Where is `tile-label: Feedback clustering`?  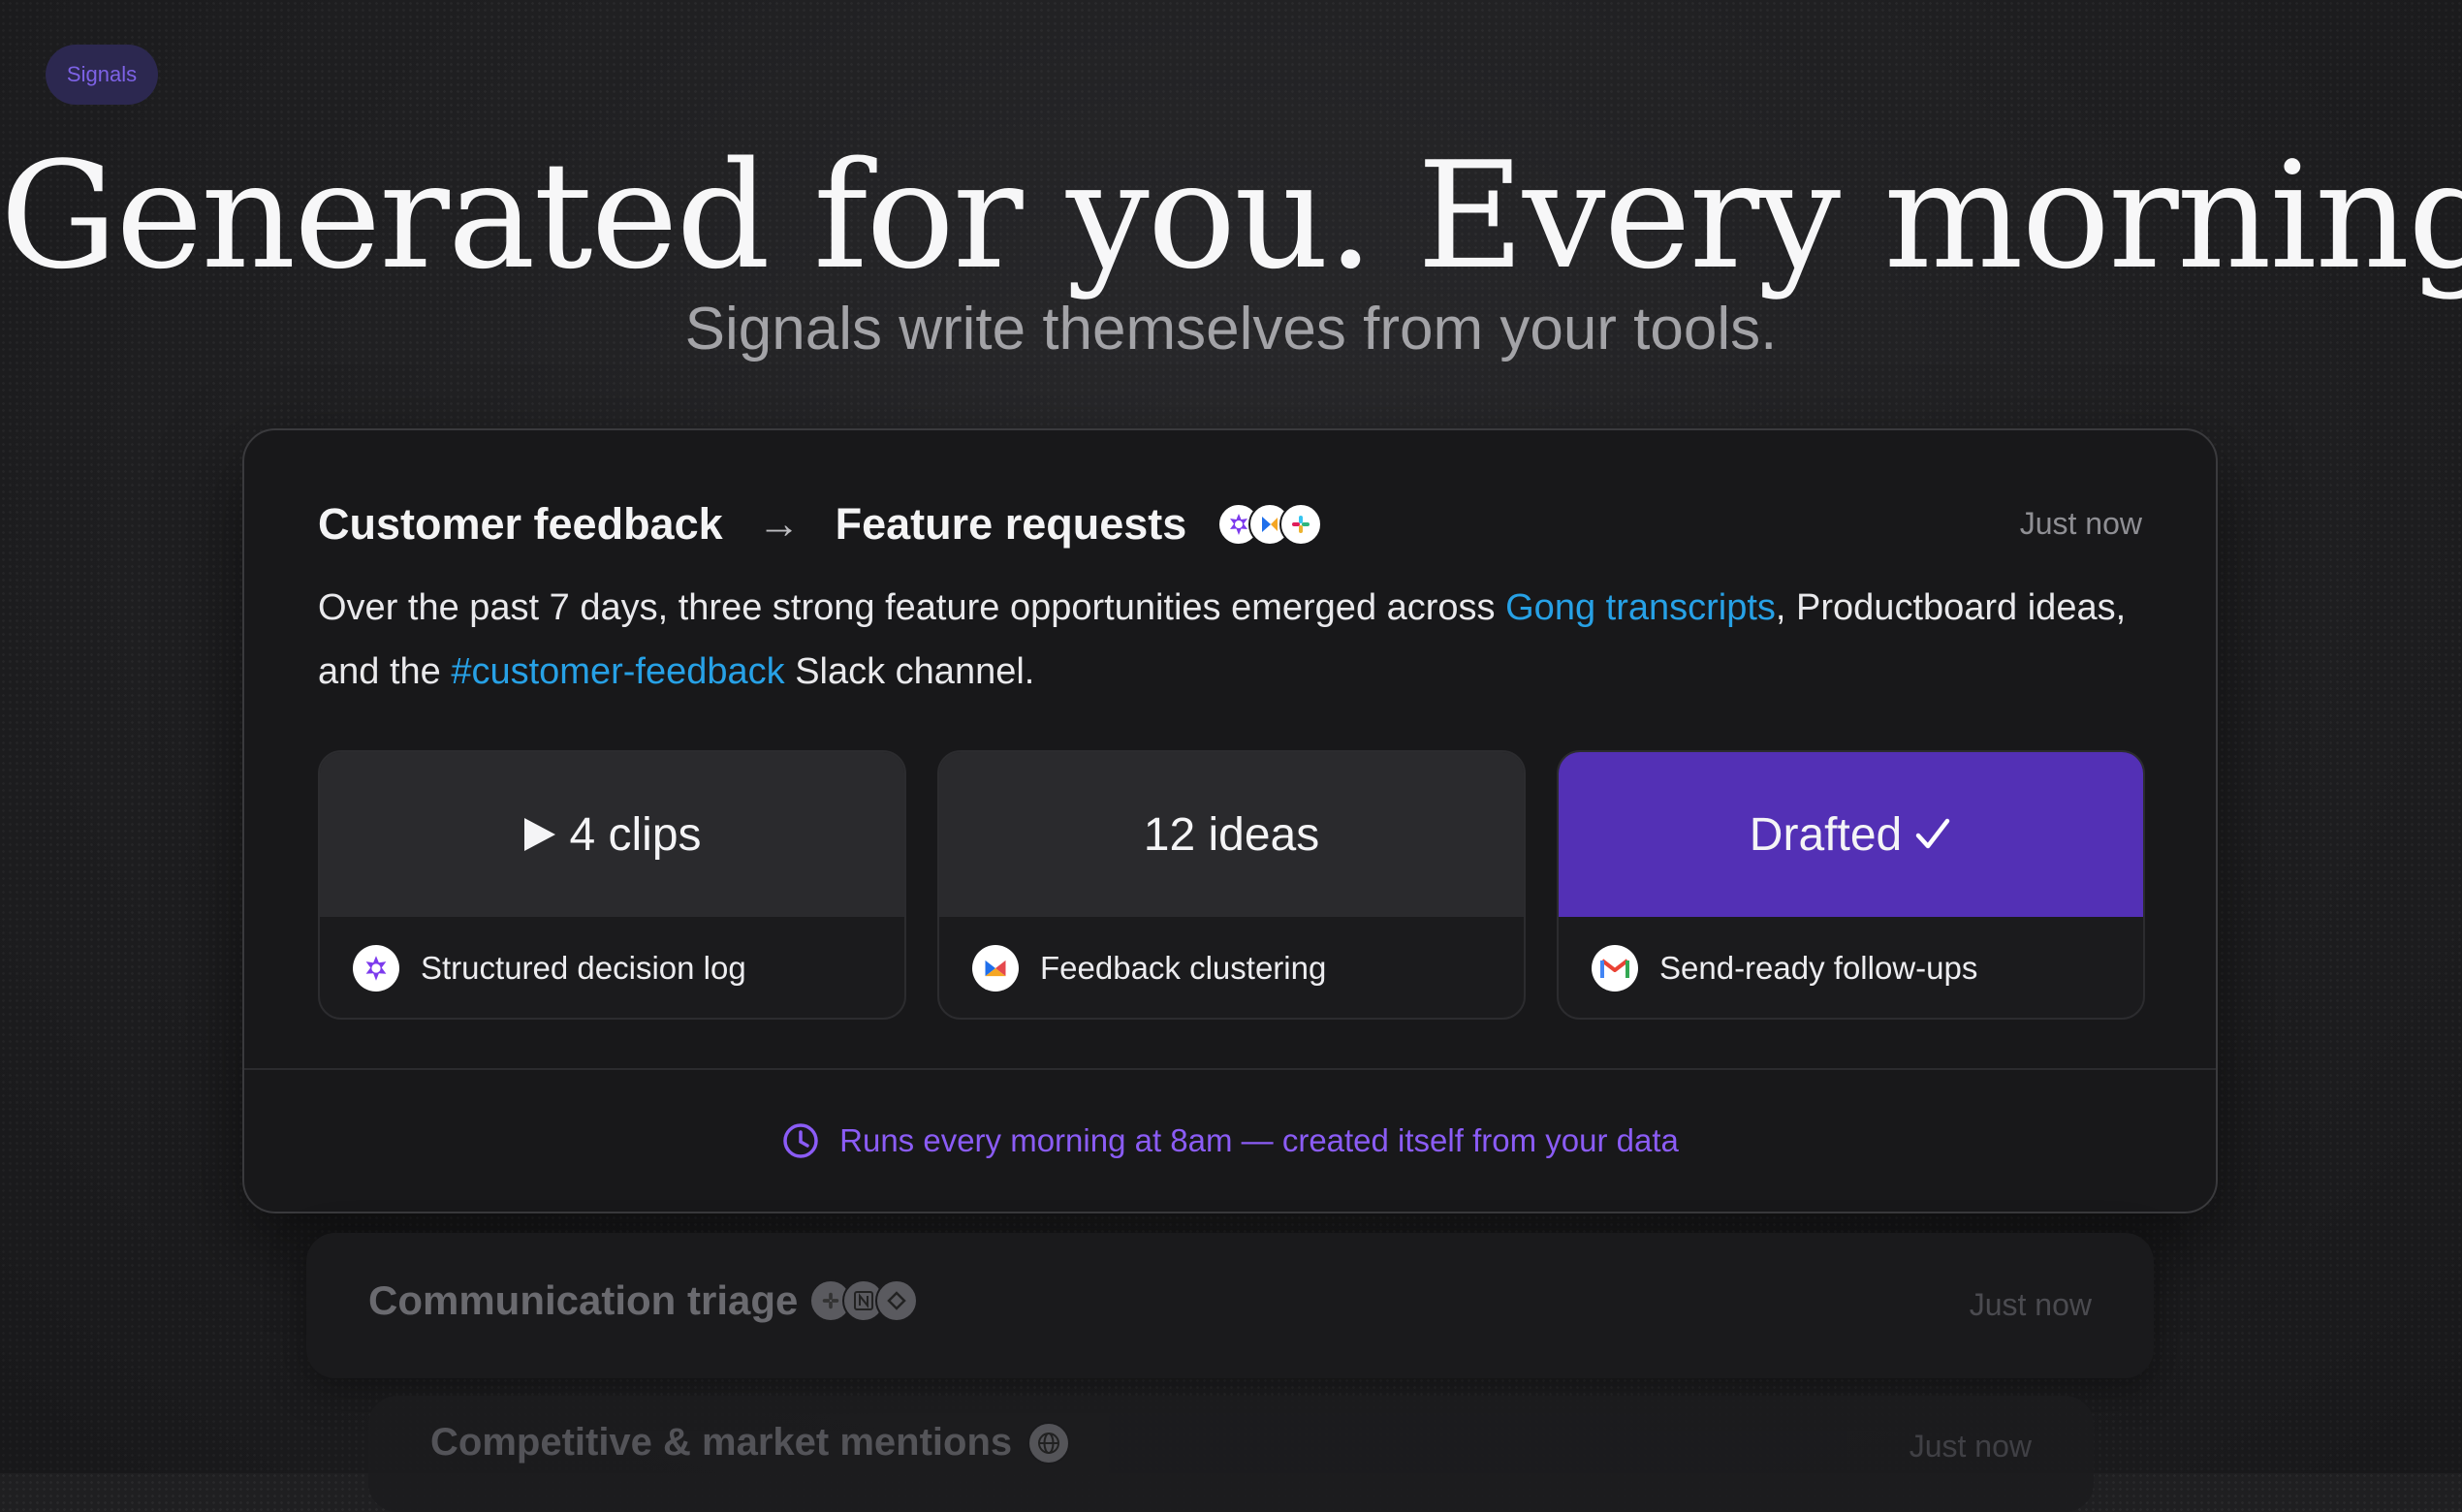
tile-label: Feedback clustering is located at coordinates (1183, 968).